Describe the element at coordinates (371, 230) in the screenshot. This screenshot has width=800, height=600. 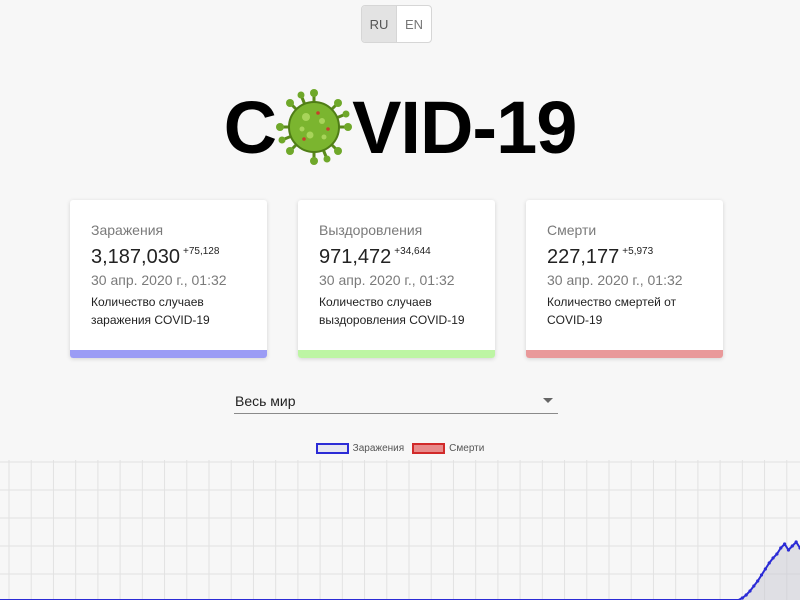
I see `card-label: Выздоровления` at that location.